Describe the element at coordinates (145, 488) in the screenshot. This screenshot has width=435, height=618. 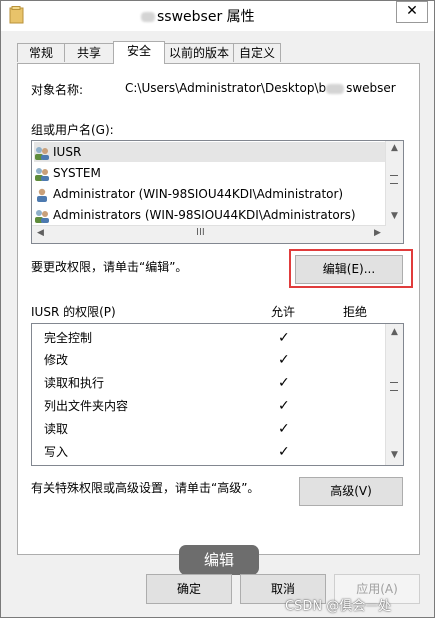
I see `advanced-hint: 有关特殊权限或高级设置，请单击“高级”。` at that location.